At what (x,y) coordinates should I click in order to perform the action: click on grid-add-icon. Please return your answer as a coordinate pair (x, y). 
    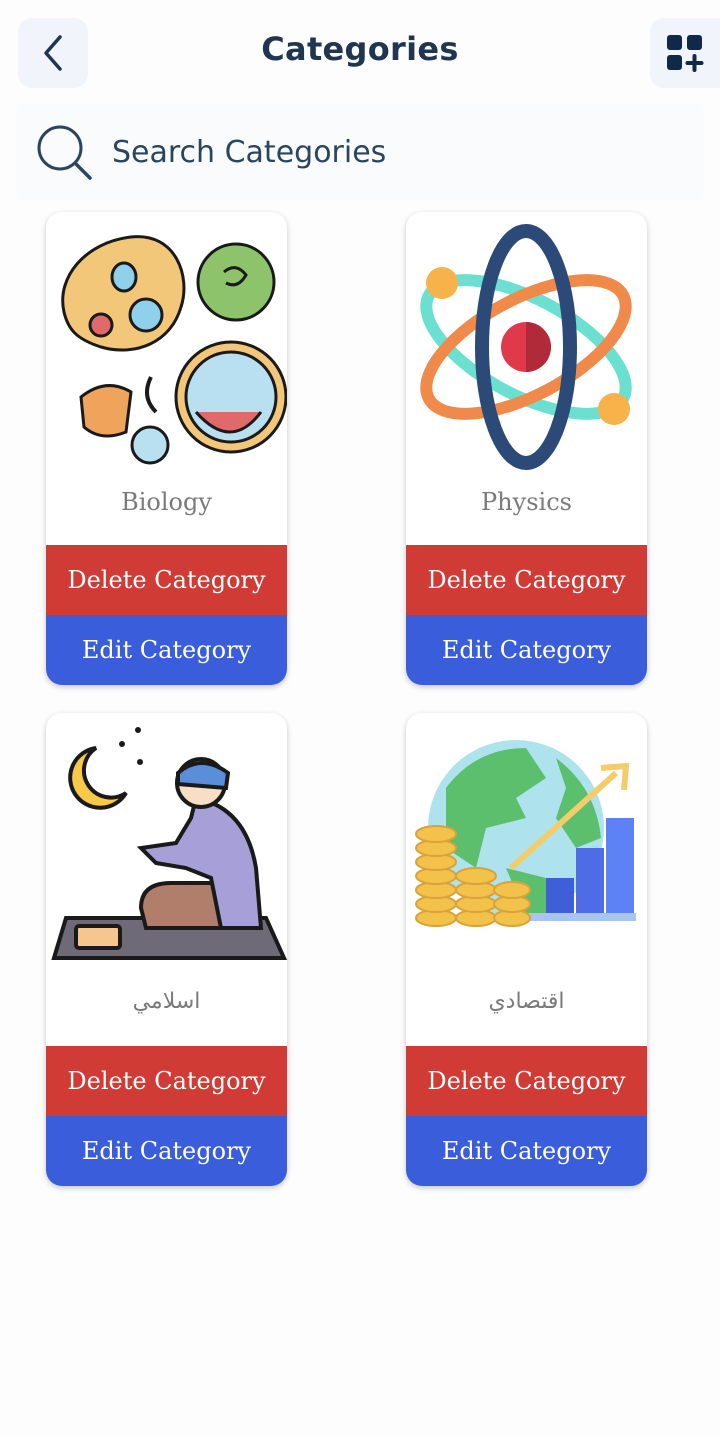
    Looking at the image, I should click on (685, 53).